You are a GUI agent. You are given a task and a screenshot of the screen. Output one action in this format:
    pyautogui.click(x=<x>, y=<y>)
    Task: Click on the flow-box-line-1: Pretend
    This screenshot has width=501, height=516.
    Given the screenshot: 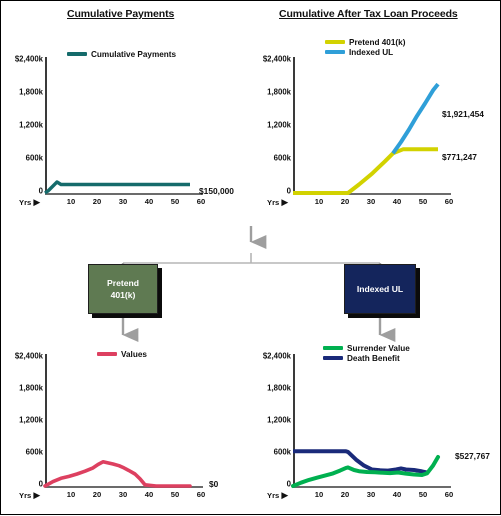 What is the action you would take?
    pyautogui.click(x=123, y=282)
    